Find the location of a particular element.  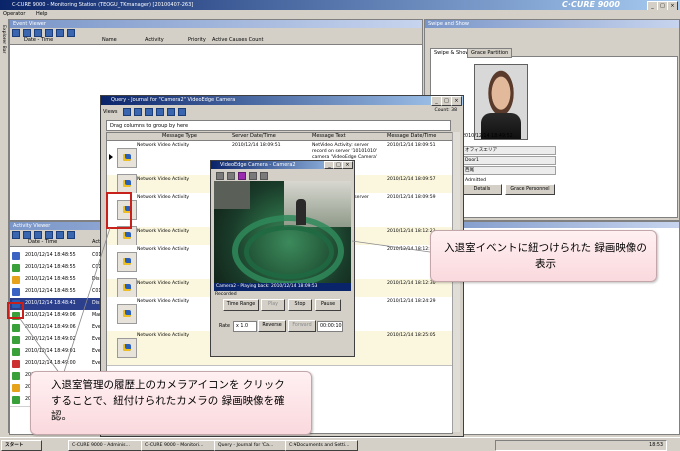

callout-right: 入退室イベントに紐つけられた 録画映像の表示 is located at coordinates (543, 256).